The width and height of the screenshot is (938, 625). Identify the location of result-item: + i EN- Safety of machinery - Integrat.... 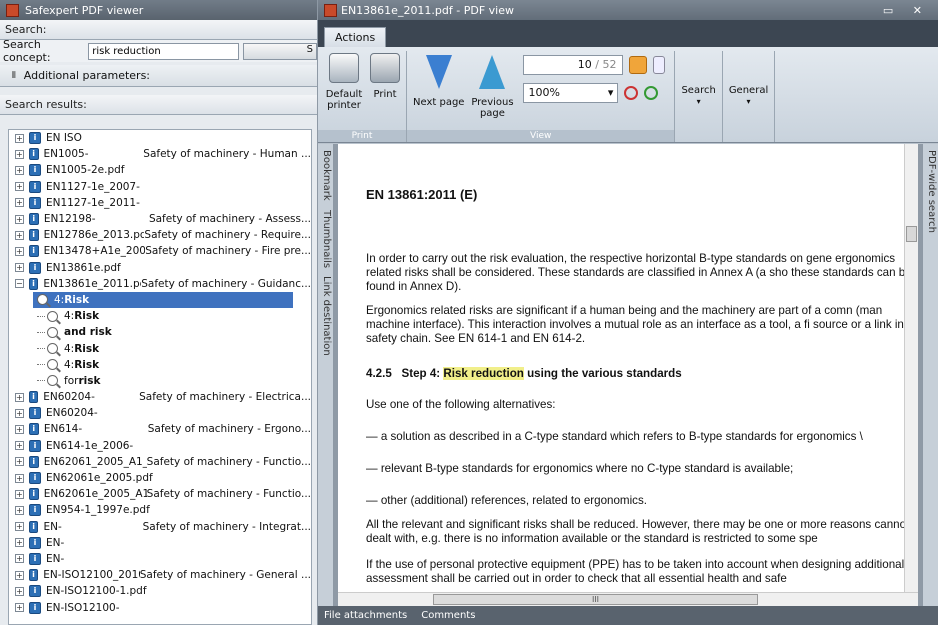
(160, 527).